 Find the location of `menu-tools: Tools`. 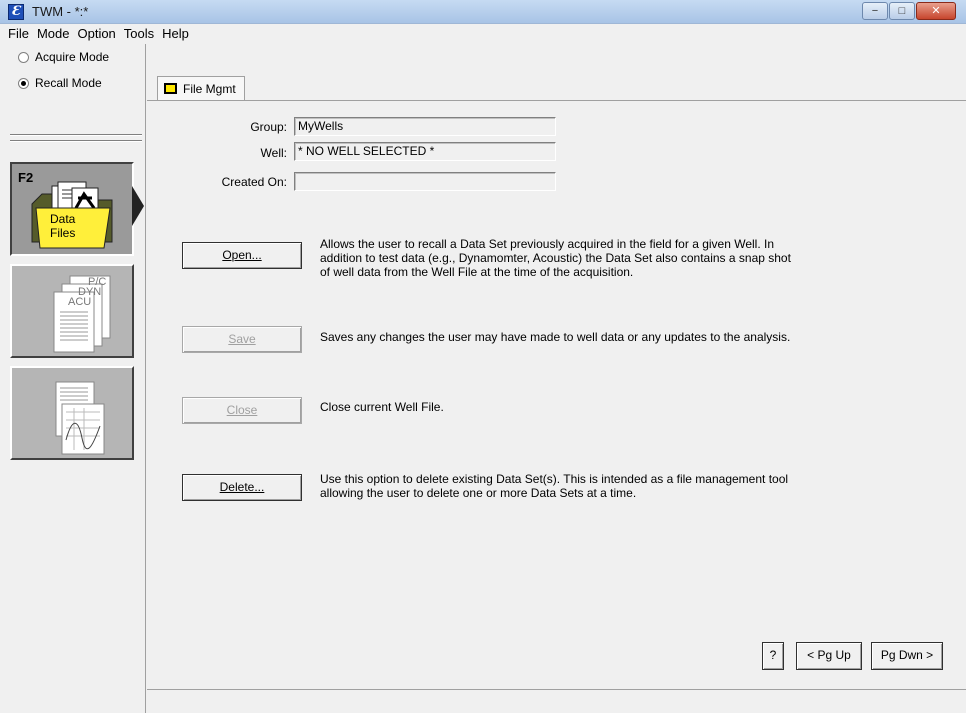

menu-tools: Tools is located at coordinates (139, 33).